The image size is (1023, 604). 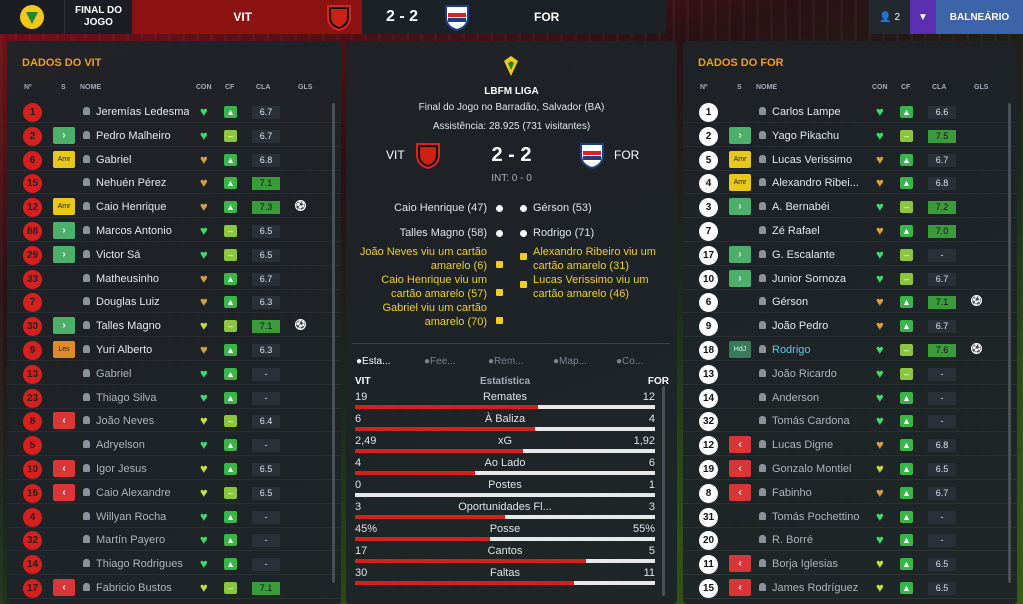 I want to click on player-name: Zé Rafael, so click(x=818, y=231).